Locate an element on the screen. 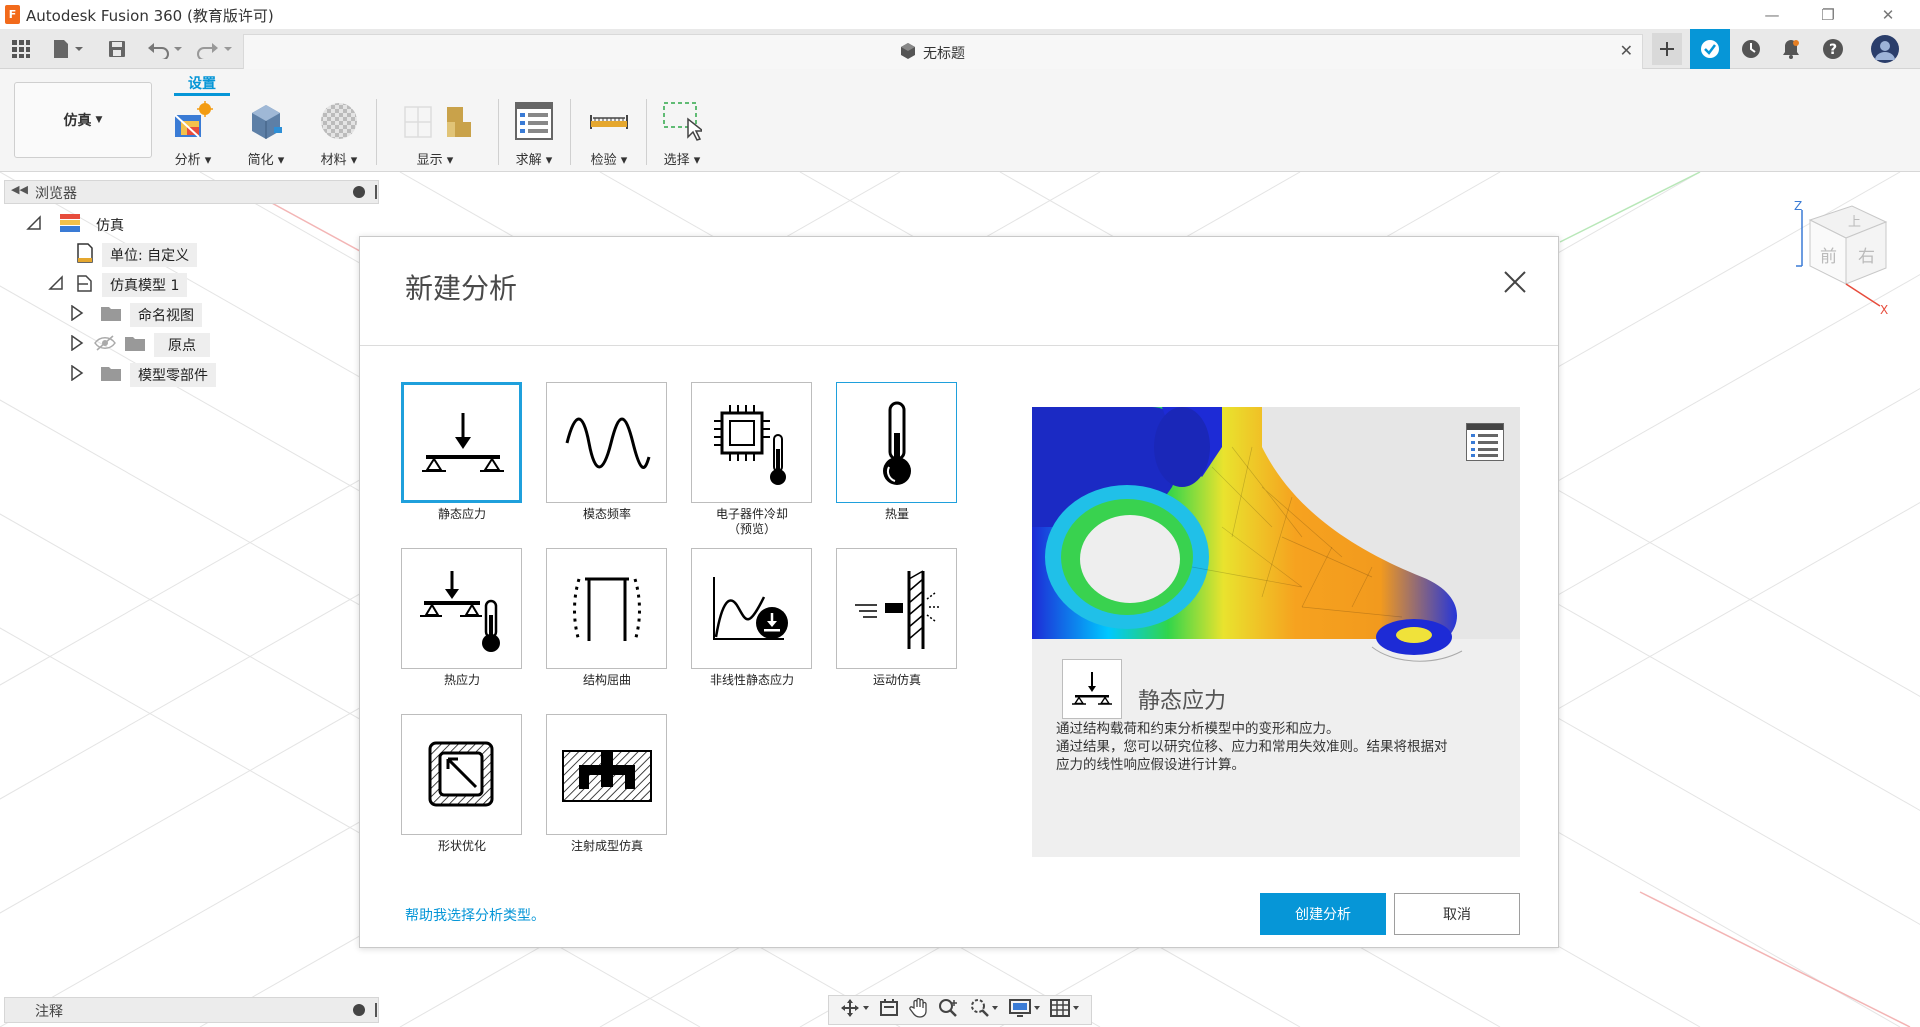  structural-buckling-icon is located at coordinates (607, 609).